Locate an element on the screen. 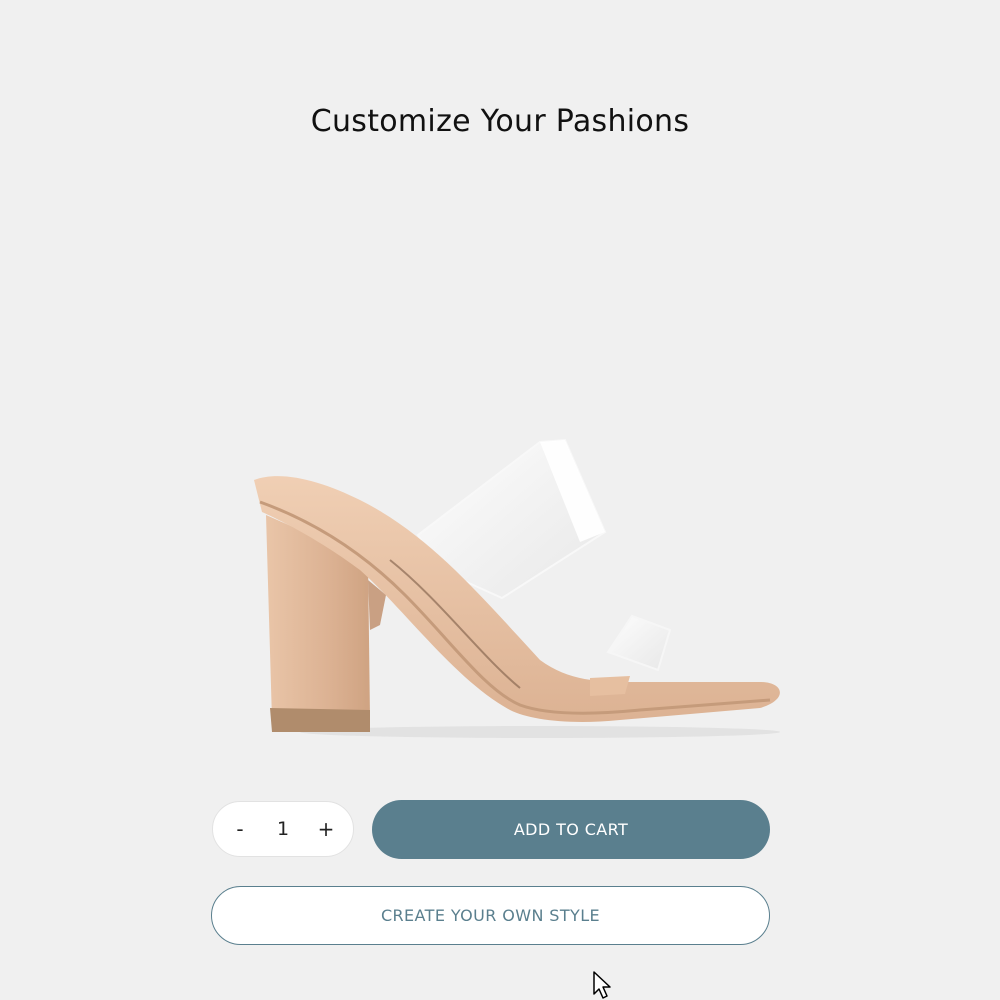  mouse-cursor-icon is located at coordinates (602, 985).